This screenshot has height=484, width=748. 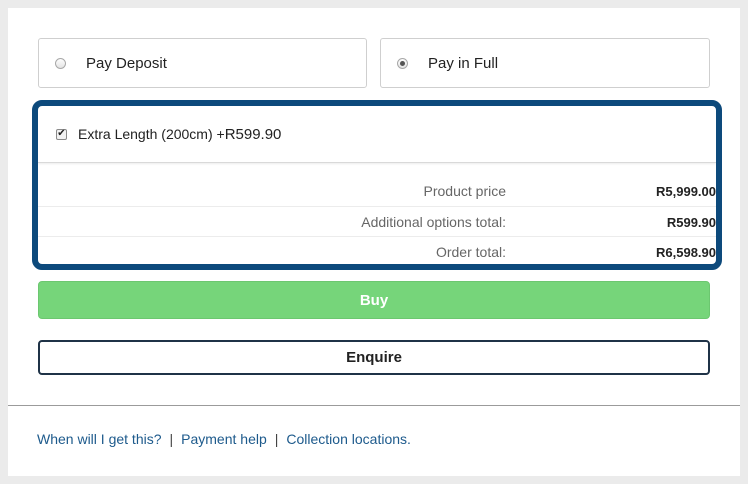 What do you see at coordinates (377, 250) in the screenshot?
I see `order-total-row: Order total: R6,598.90` at bounding box center [377, 250].